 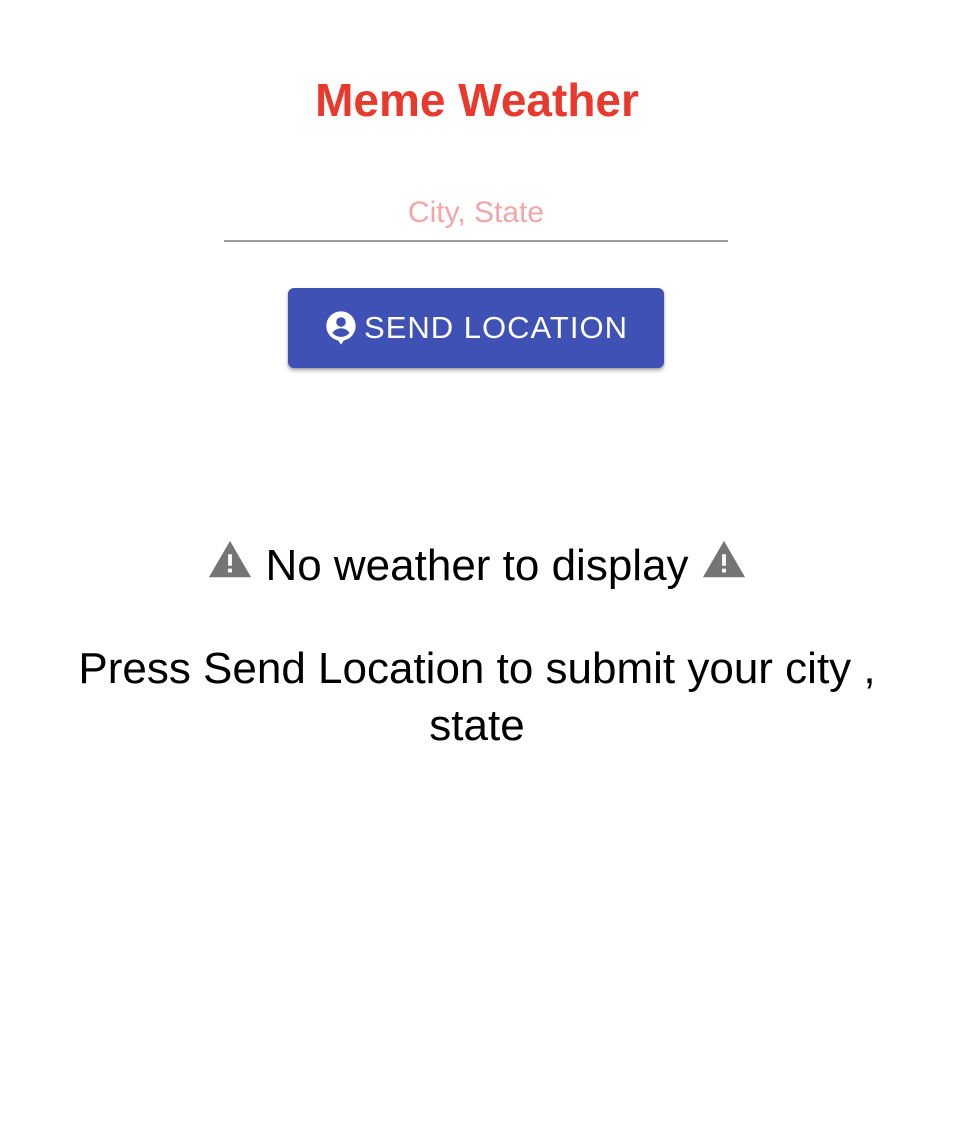 I want to click on no-weather-text: No weather to display, so click(x=477, y=565).